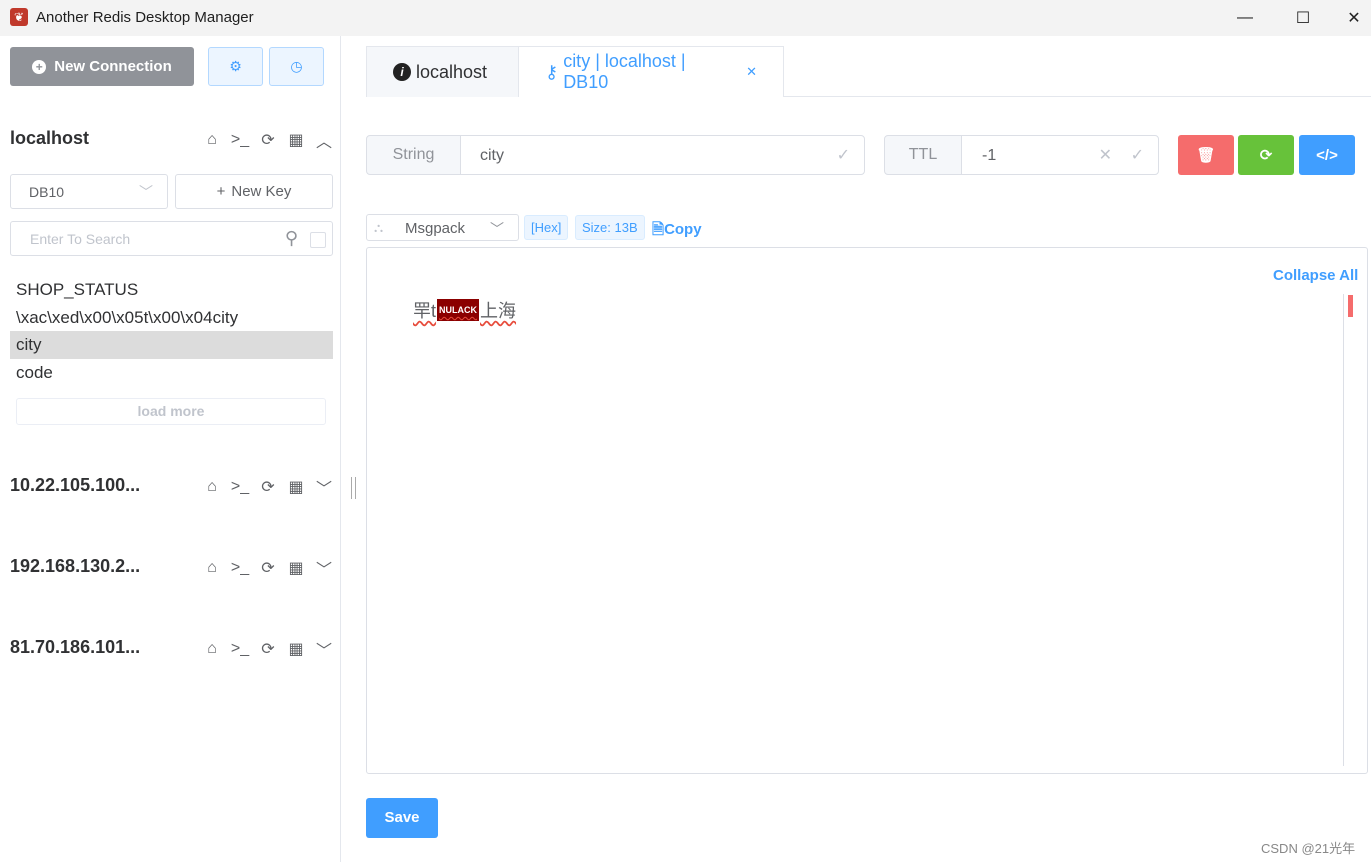  Describe the element at coordinates (1105, 155) in the screenshot. I see `clear-icon: ✕` at that location.